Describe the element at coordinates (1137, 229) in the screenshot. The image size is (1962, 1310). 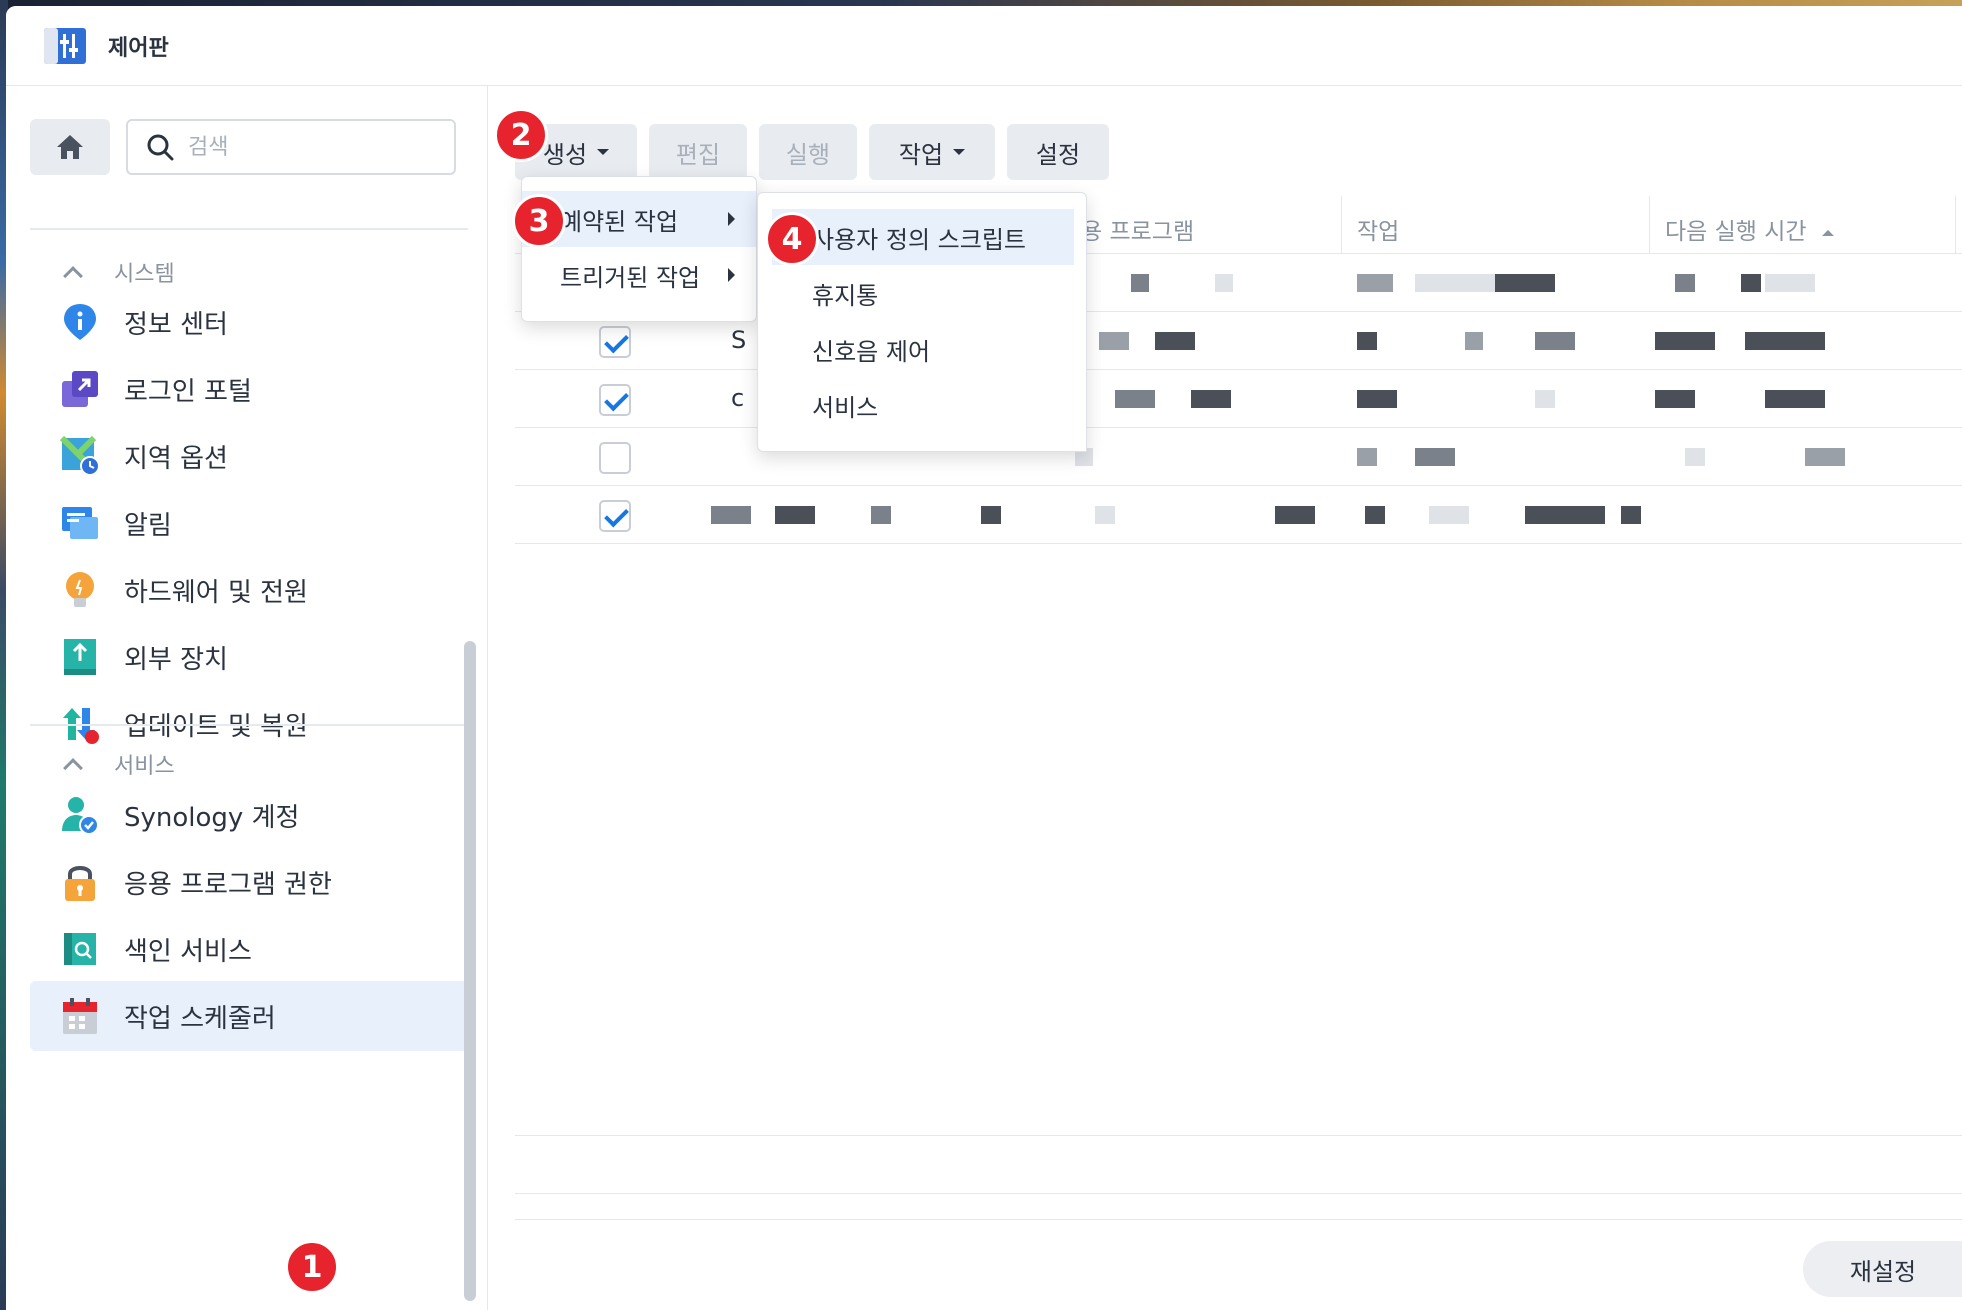
I see `column-header-application: 용 프로그램` at that location.